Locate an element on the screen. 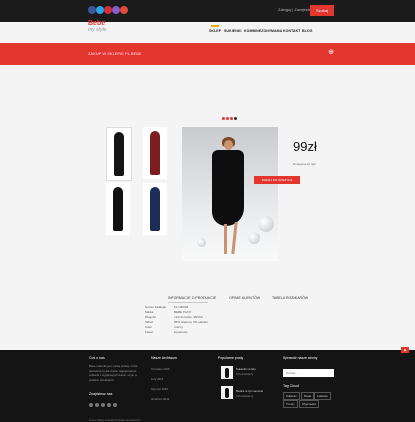 This screenshot has width=415, height=422. nav-item-sukienki: SUKIENKI is located at coordinates (233, 31).